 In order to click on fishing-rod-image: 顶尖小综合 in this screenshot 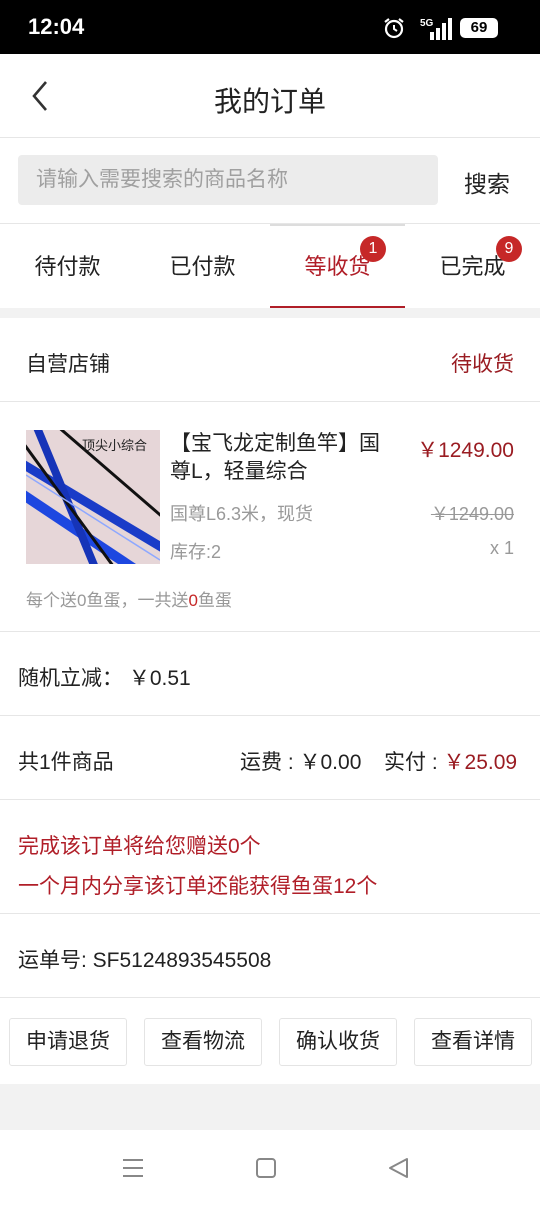, I will do `click(93, 497)`.